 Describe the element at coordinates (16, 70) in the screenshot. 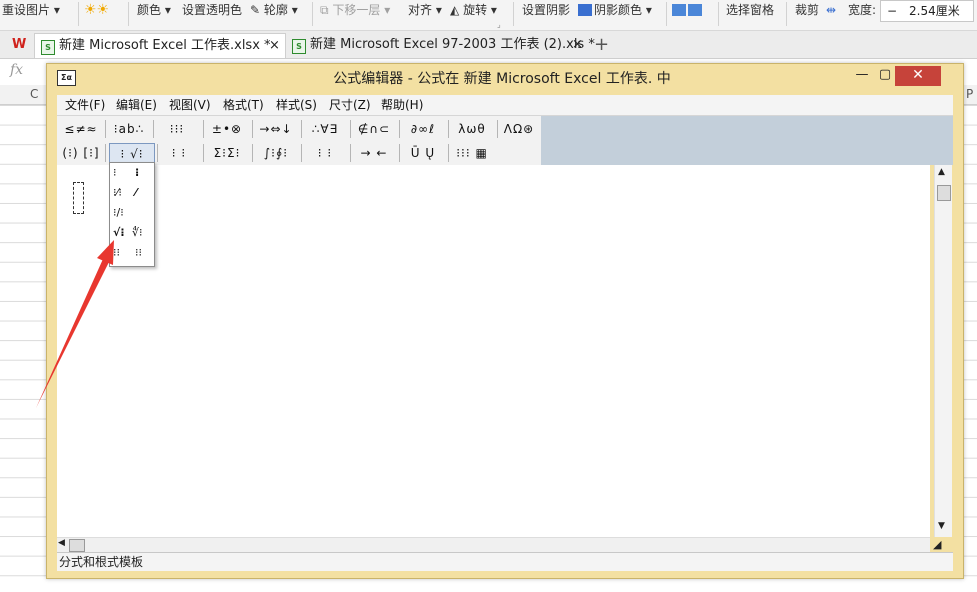

I see `fx-icon: fx` at that location.